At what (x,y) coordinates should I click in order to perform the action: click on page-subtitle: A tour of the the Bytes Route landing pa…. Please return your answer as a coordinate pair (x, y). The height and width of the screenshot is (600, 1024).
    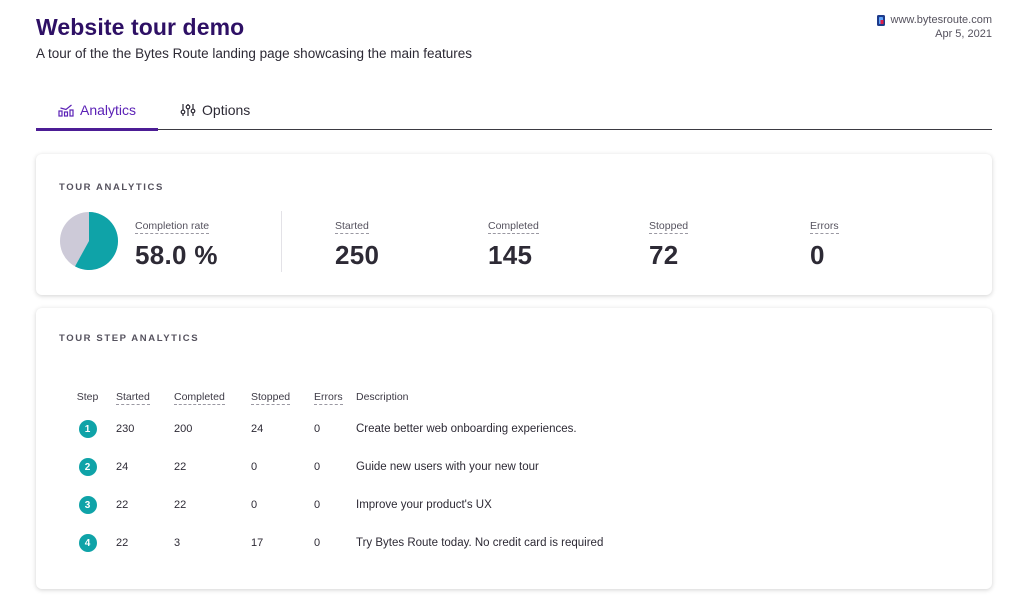
    Looking at the image, I should click on (254, 53).